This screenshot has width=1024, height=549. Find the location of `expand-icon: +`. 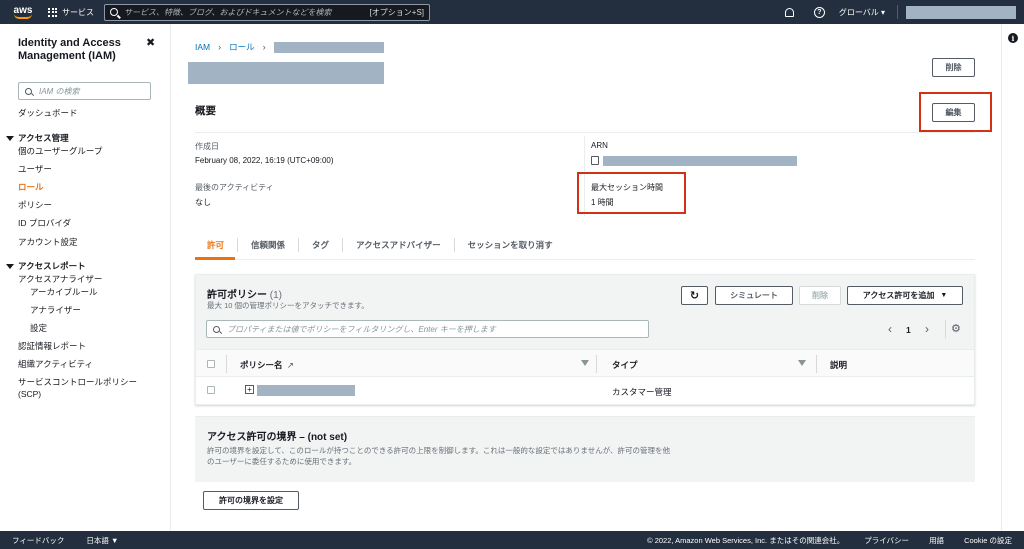

expand-icon: + is located at coordinates (249, 389).